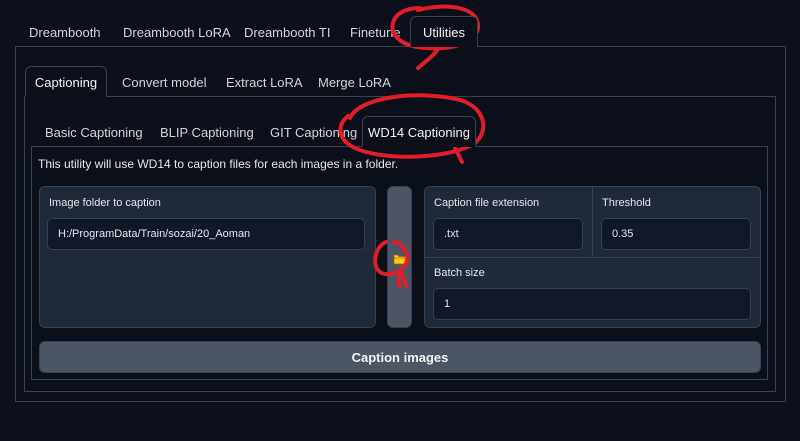 Image resolution: width=800 pixels, height=441 pixels. Describe the element at coordinates (177, 32) in the screenshot. I see `tab-dreambooth-lora: Dreambooth LoRA` at that location.